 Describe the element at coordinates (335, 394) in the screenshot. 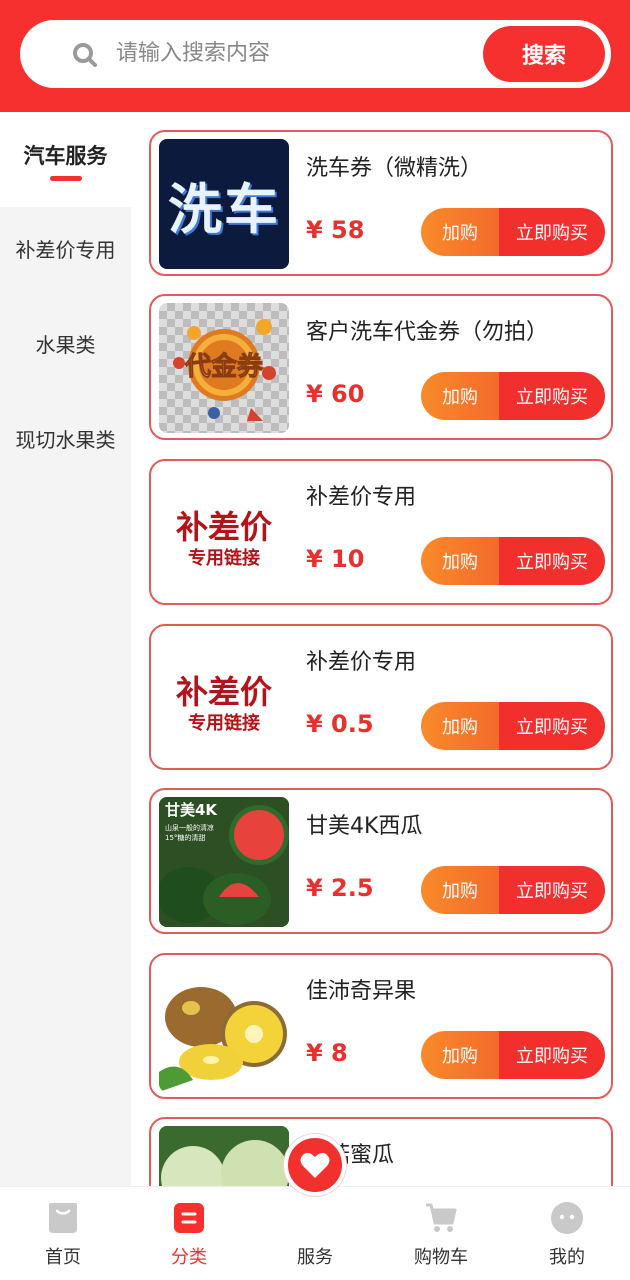

I see `product-price: ¥ 60` at that location.